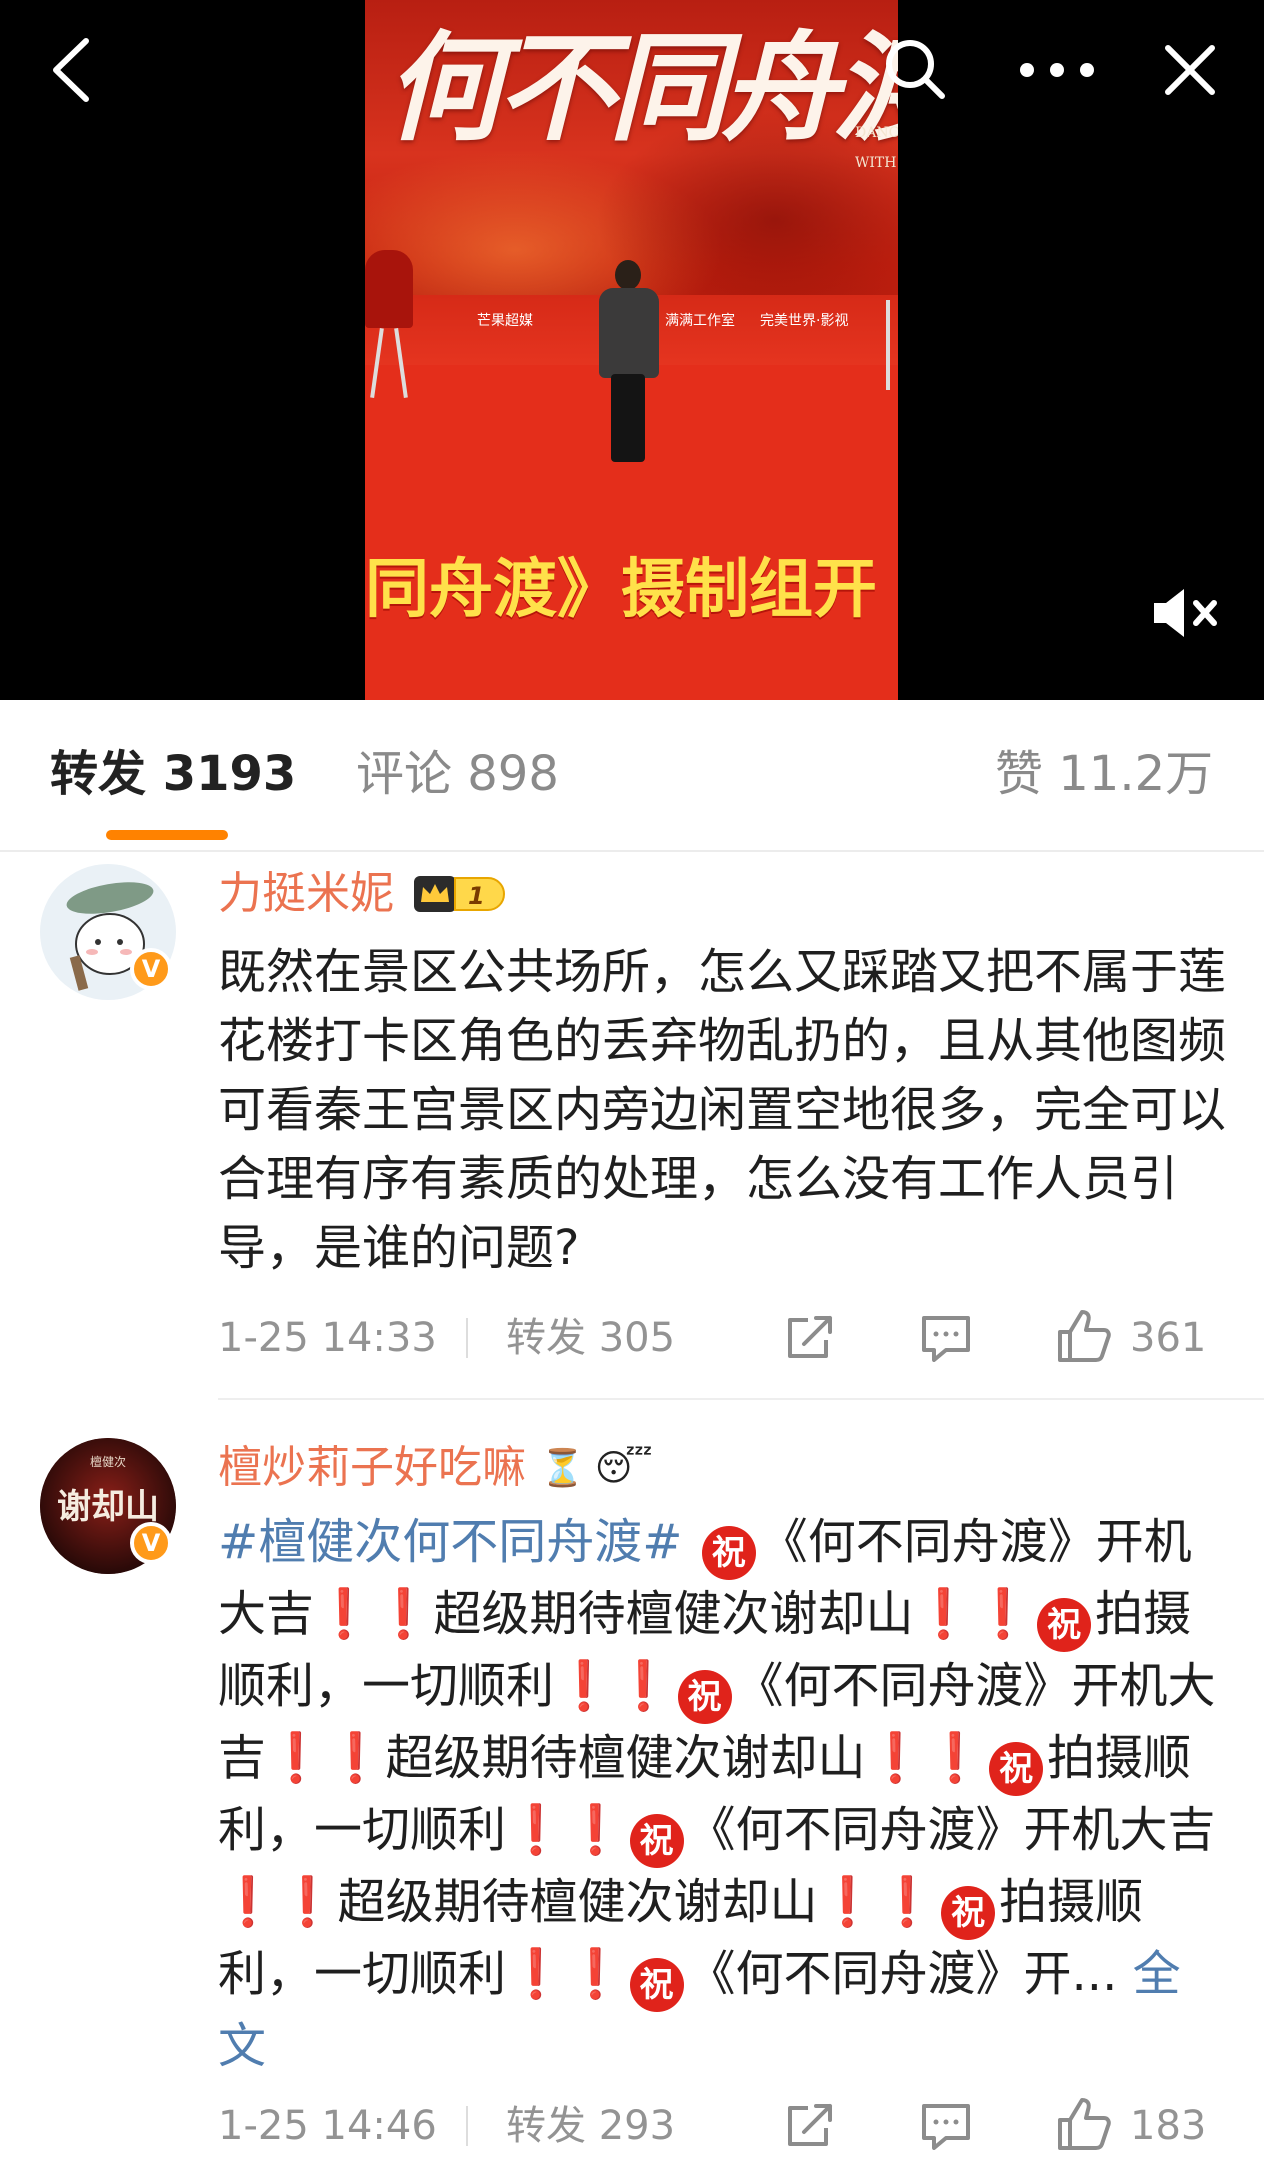  Describe the element at coordinates (108, 1461) in the screenshot. I see `svg-text: 檀健次` at that location.